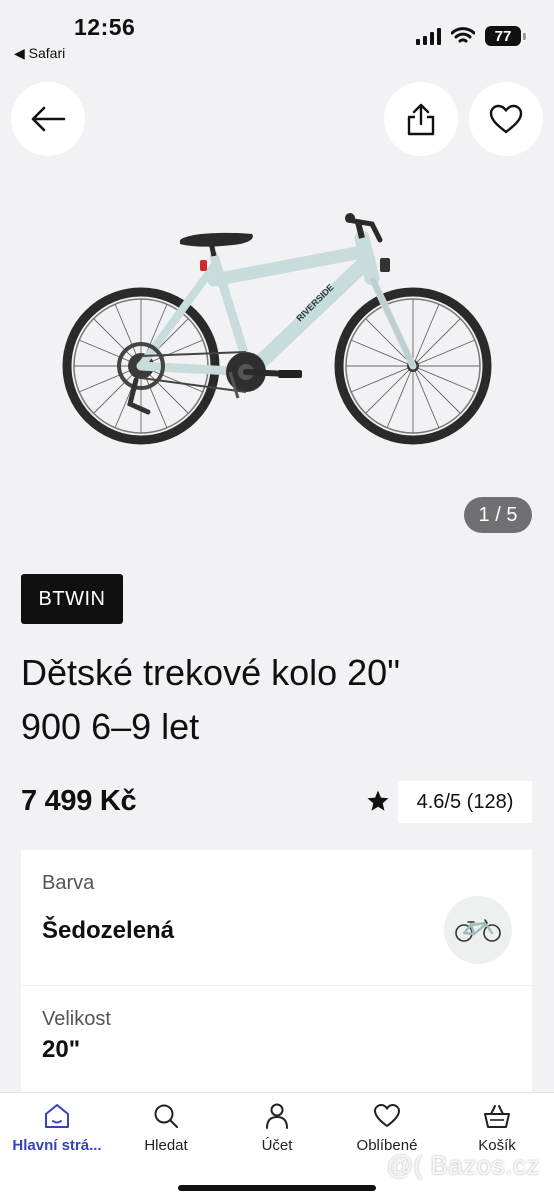 Image resolution: width=554 pixels, height=1200 pixels. I want to click on status-icons: 77, so click(471, 36).